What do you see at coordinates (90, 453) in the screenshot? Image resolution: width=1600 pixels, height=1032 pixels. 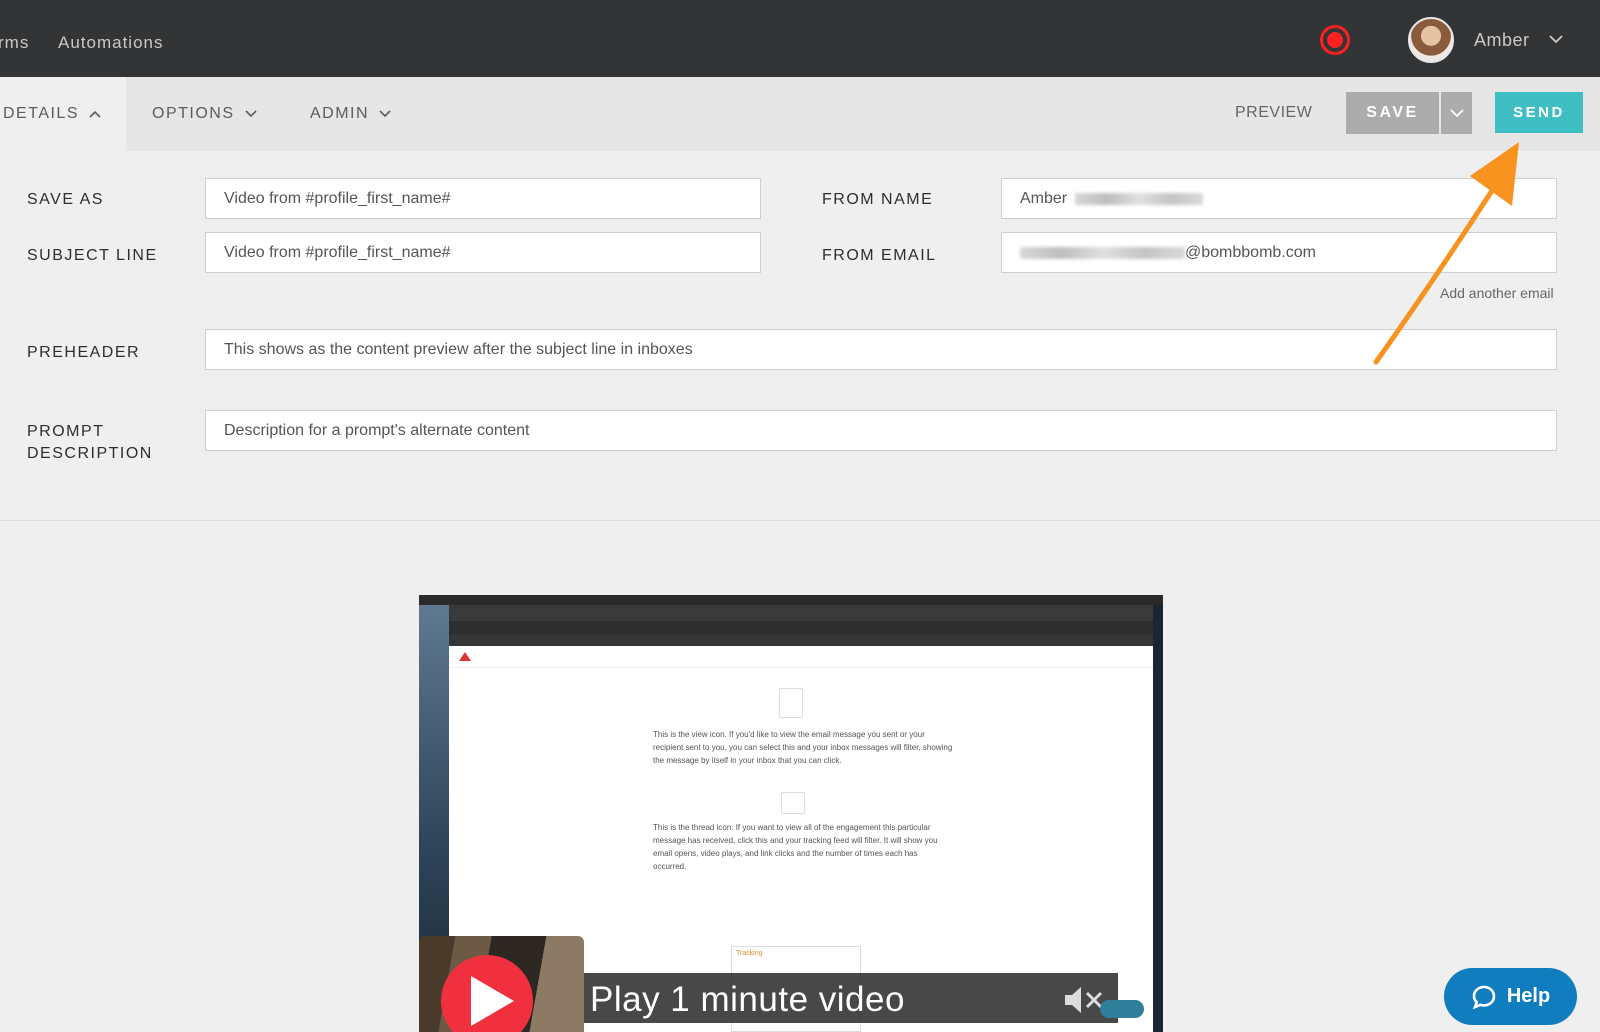 I see `prompt-description-label-line2: DESCRIPTION` at bounding box center [90, 453].